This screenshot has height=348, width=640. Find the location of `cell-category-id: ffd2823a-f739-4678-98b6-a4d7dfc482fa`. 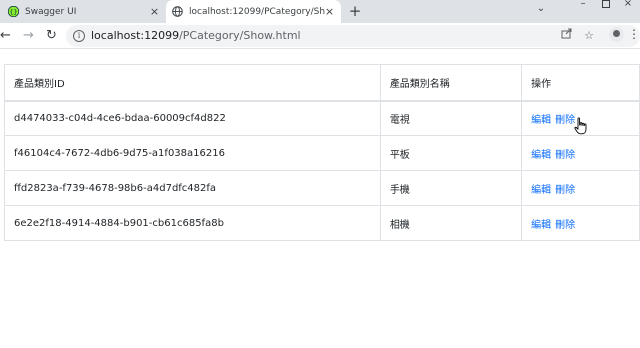

cell-category-id: ffd2823a-f739-4678-98b6-a4d7dfc482fa is located at coordinates (192, 188).